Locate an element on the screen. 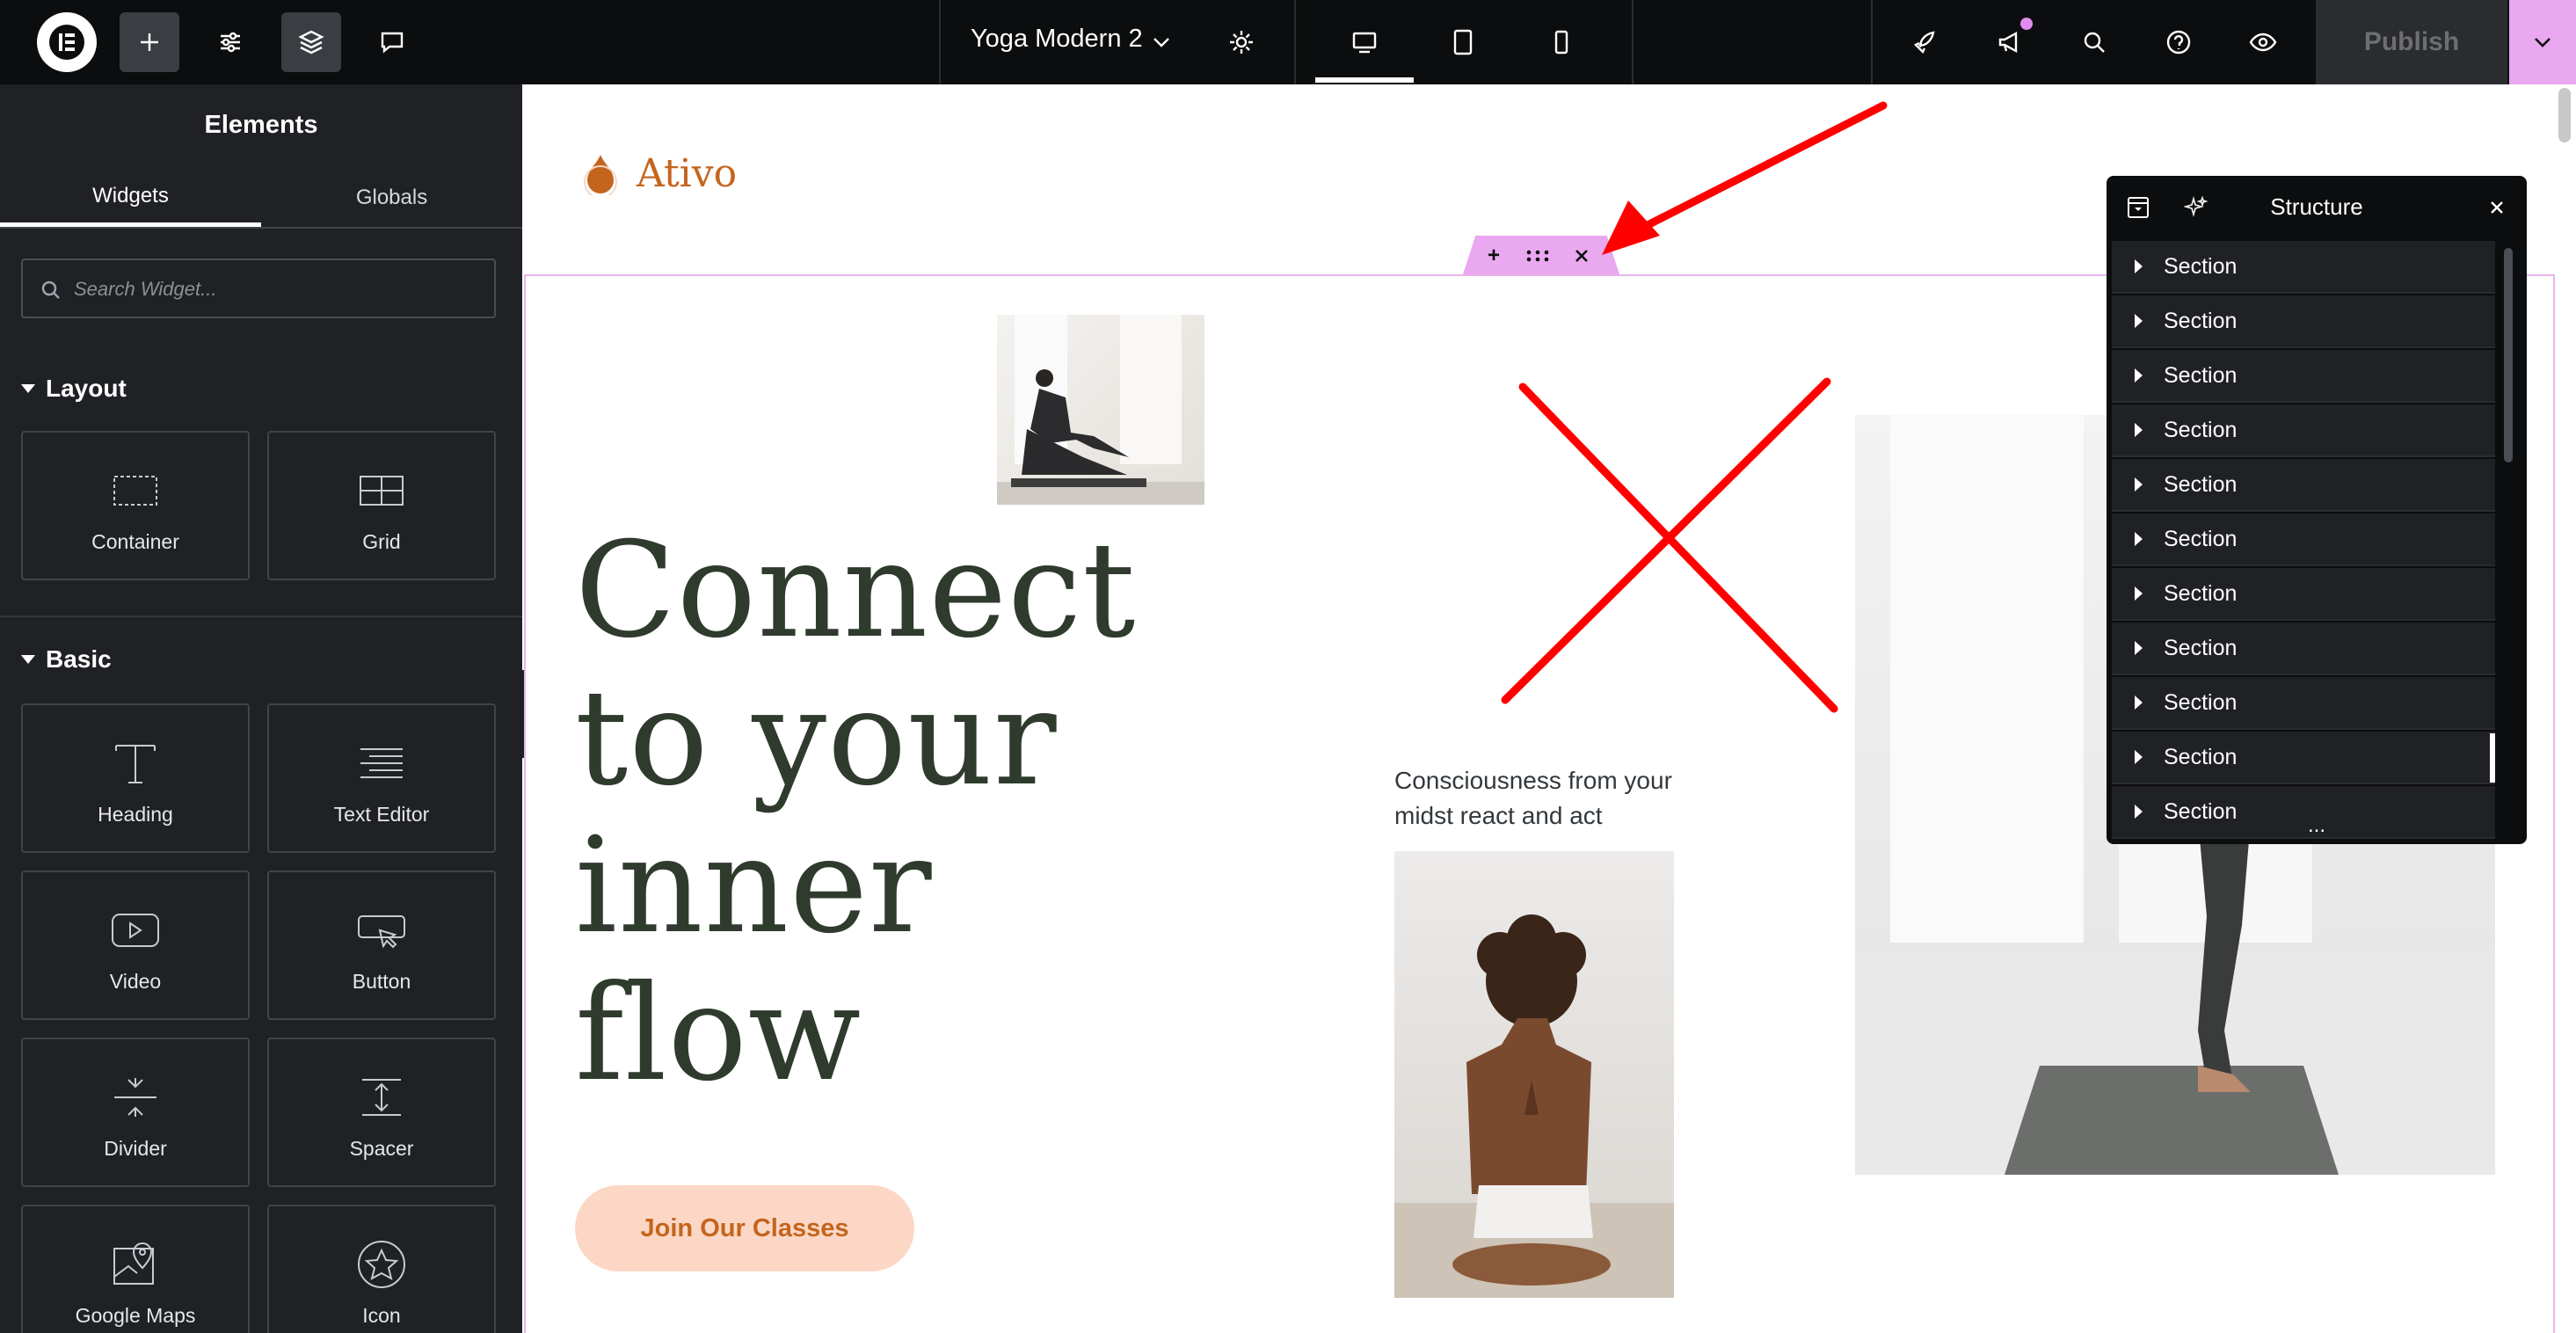 This screenshot has width=2576, height=1333. widget-heading: Heading is located at coordinates (135, 778).